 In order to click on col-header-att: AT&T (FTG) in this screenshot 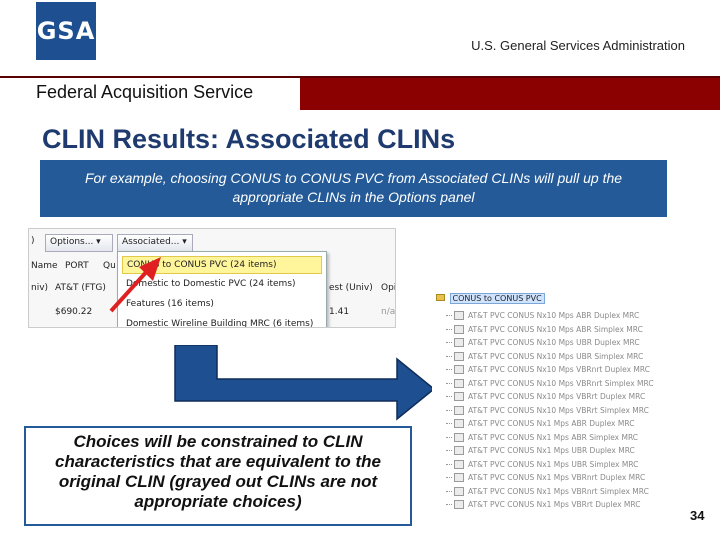, I will do `click(80, 288)`.